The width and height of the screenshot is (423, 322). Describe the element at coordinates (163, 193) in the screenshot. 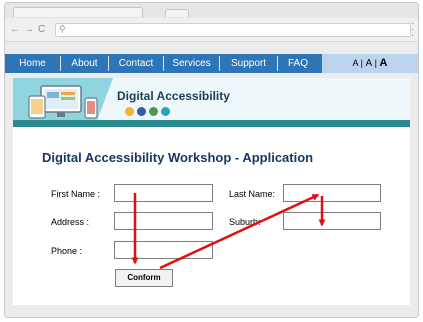

I see `first-name-input` at that location.